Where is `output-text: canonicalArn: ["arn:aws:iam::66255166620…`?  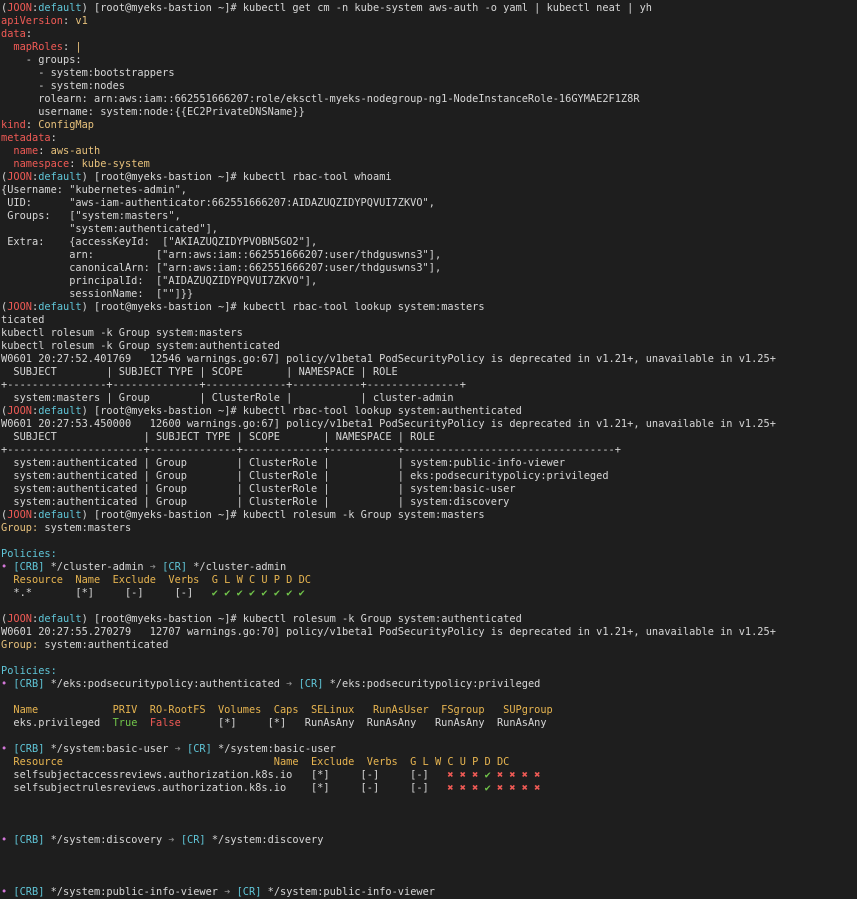 output-text: canonicalArn: ["arn:aws:iam::66255166620… is located at coordinates (221, 268).